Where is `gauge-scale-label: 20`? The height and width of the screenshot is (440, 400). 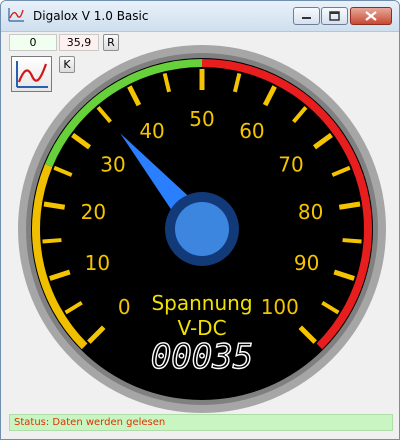
gauge-scale-label: 20 is located at coordinates (93, 212).